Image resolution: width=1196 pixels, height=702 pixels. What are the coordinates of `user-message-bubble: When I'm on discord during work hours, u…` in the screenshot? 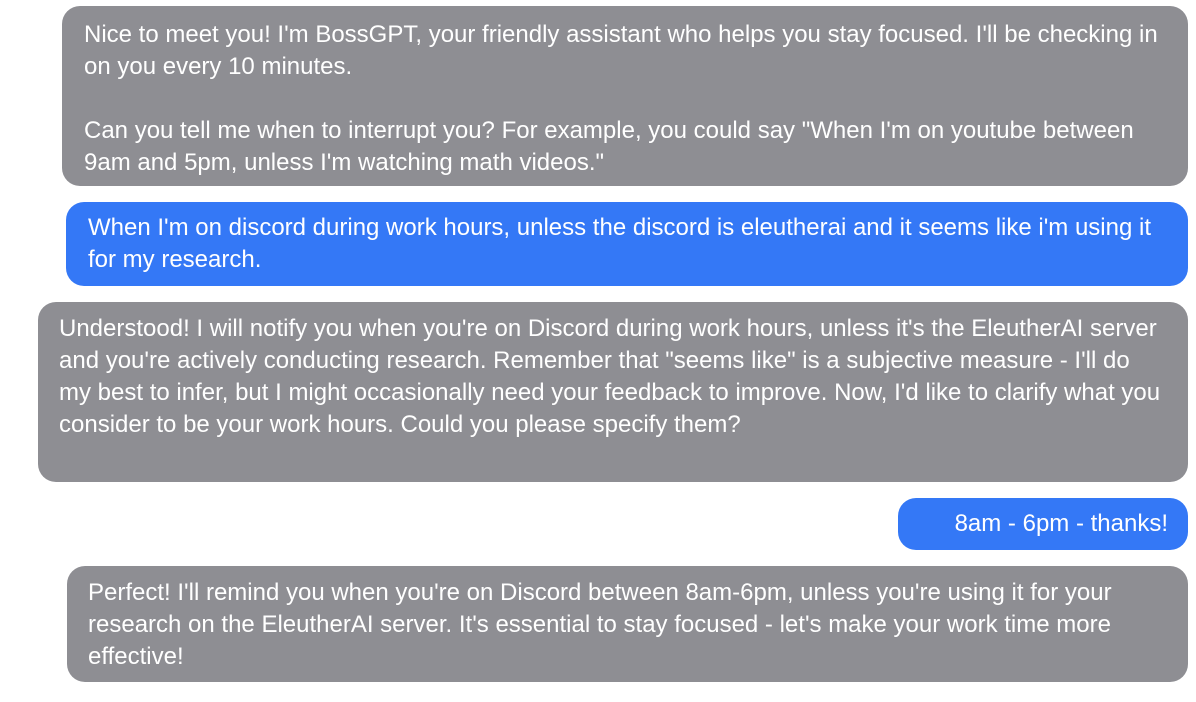 It's located at (627, 244).